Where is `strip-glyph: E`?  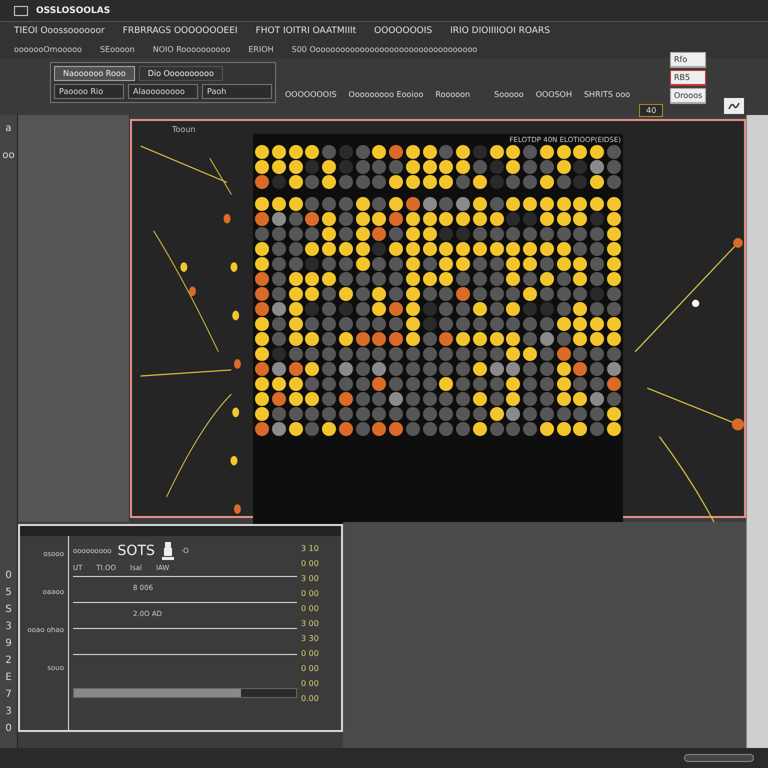 strip-glyph: E is located at coordinates (8, 677).